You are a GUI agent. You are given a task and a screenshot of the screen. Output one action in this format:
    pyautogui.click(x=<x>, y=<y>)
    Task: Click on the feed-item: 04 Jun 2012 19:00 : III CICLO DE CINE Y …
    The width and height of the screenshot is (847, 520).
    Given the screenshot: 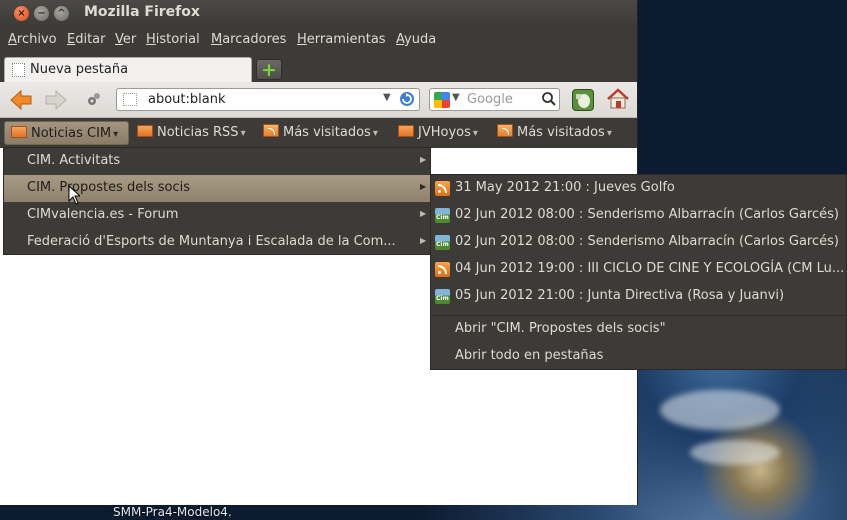 What is the action you would take?
    pyautogui.click(x=638, y=269)
    